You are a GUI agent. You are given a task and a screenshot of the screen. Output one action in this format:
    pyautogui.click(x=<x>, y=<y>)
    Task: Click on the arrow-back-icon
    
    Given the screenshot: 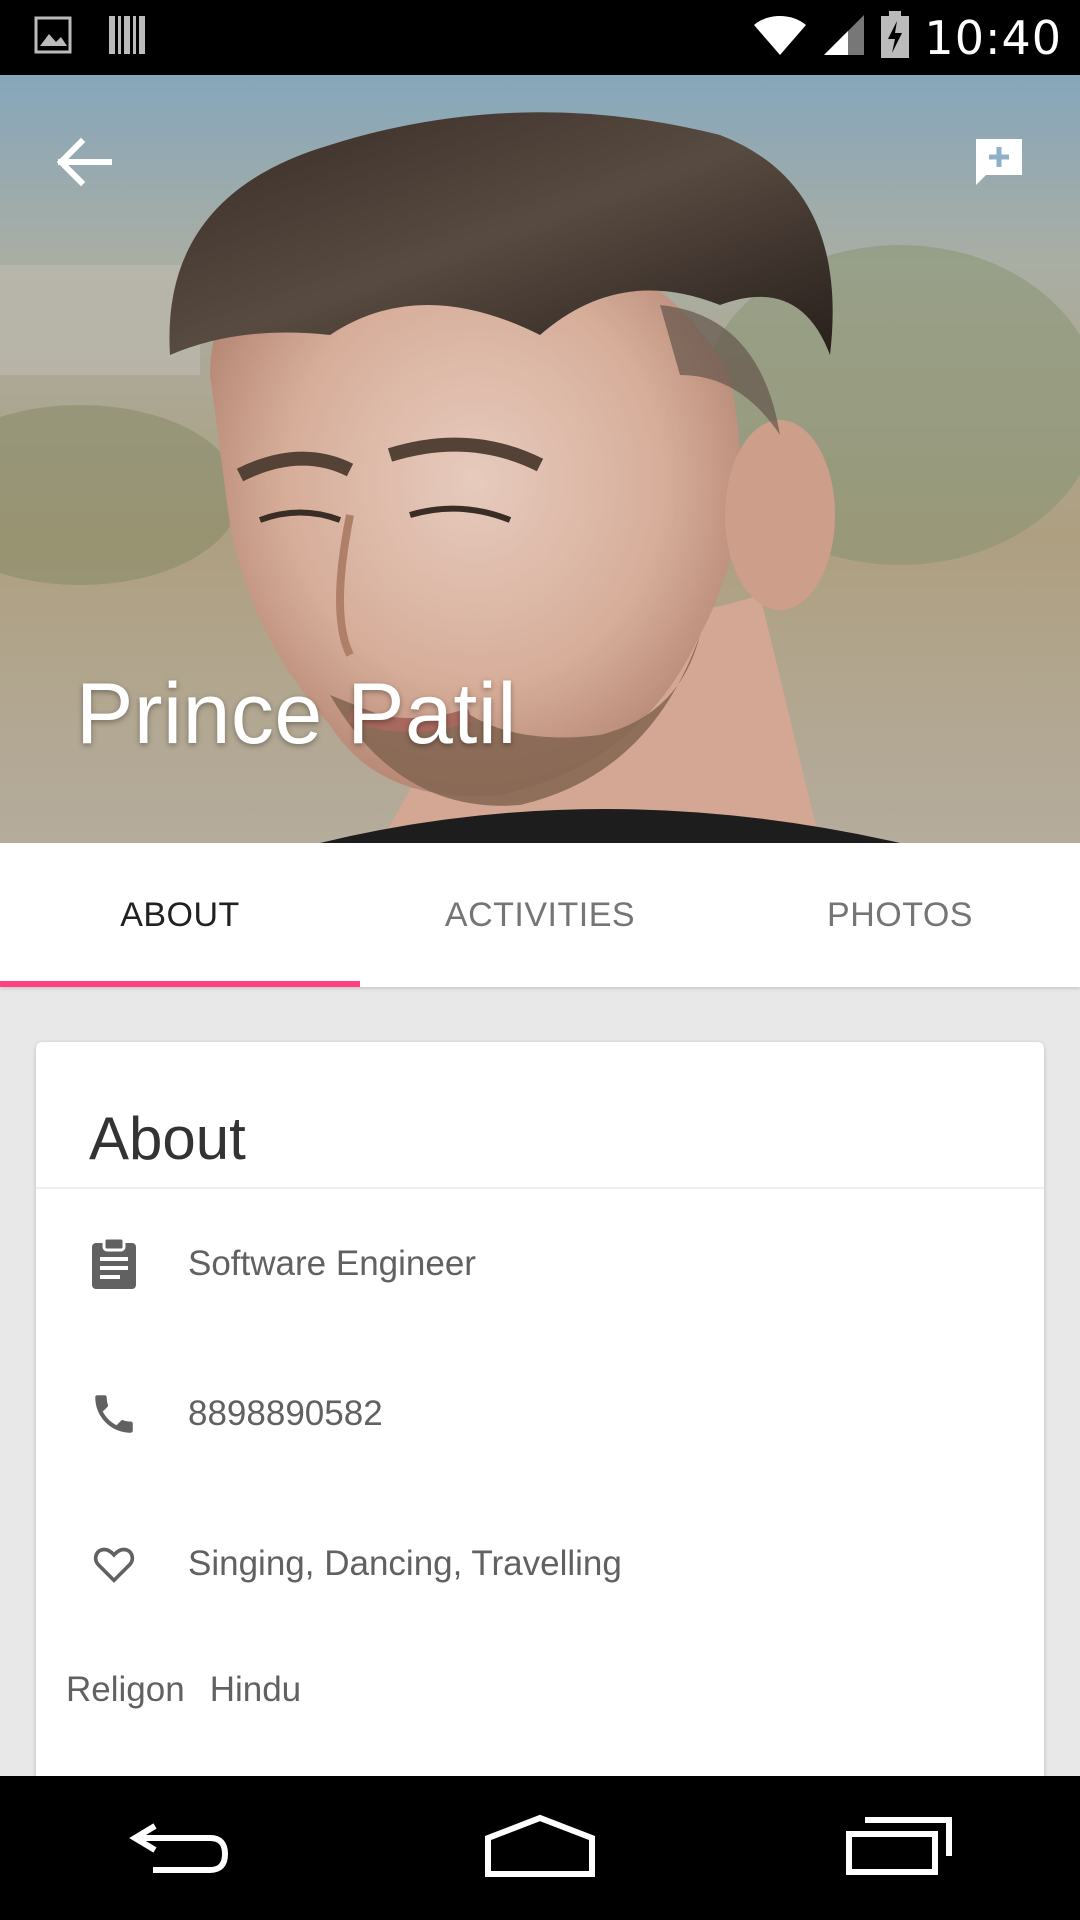 What is the action you would take?
    pyautogui.click(x=84, y=164)
    